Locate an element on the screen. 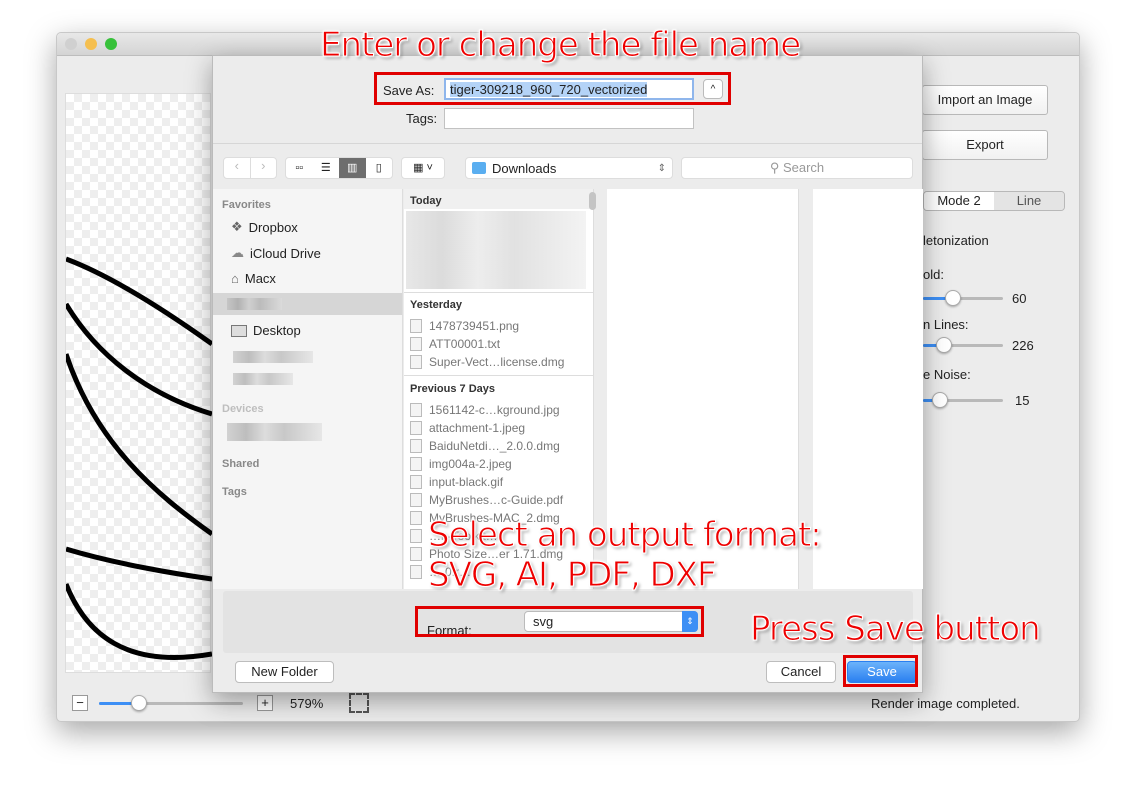 The width and height of the screenshot is (1136, 802). search-placeholder: Search is located at coordinates (803, 167).